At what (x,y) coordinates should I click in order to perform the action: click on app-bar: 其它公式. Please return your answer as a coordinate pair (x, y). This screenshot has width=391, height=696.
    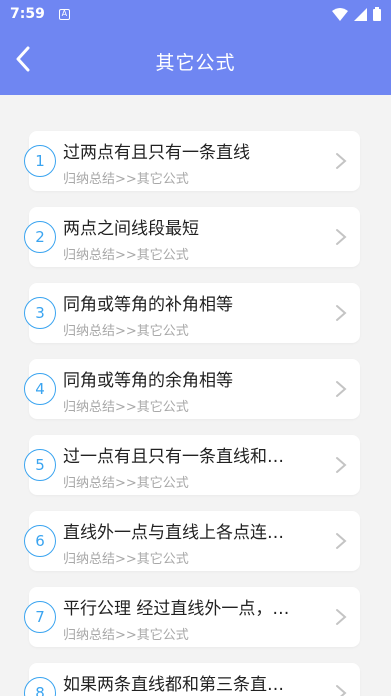
    Looking at the image, I should click on (195, 61).